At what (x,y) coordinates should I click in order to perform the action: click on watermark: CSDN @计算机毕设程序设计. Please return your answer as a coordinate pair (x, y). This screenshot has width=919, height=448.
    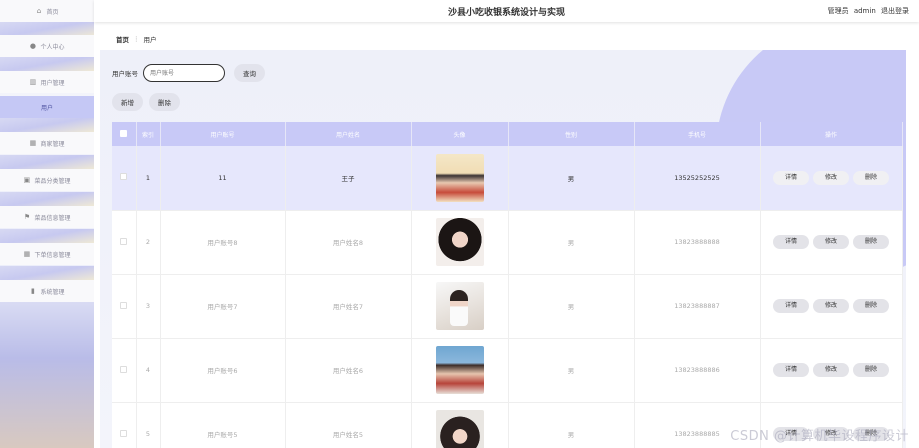
    Looking at the image, I should click on (819, 436).